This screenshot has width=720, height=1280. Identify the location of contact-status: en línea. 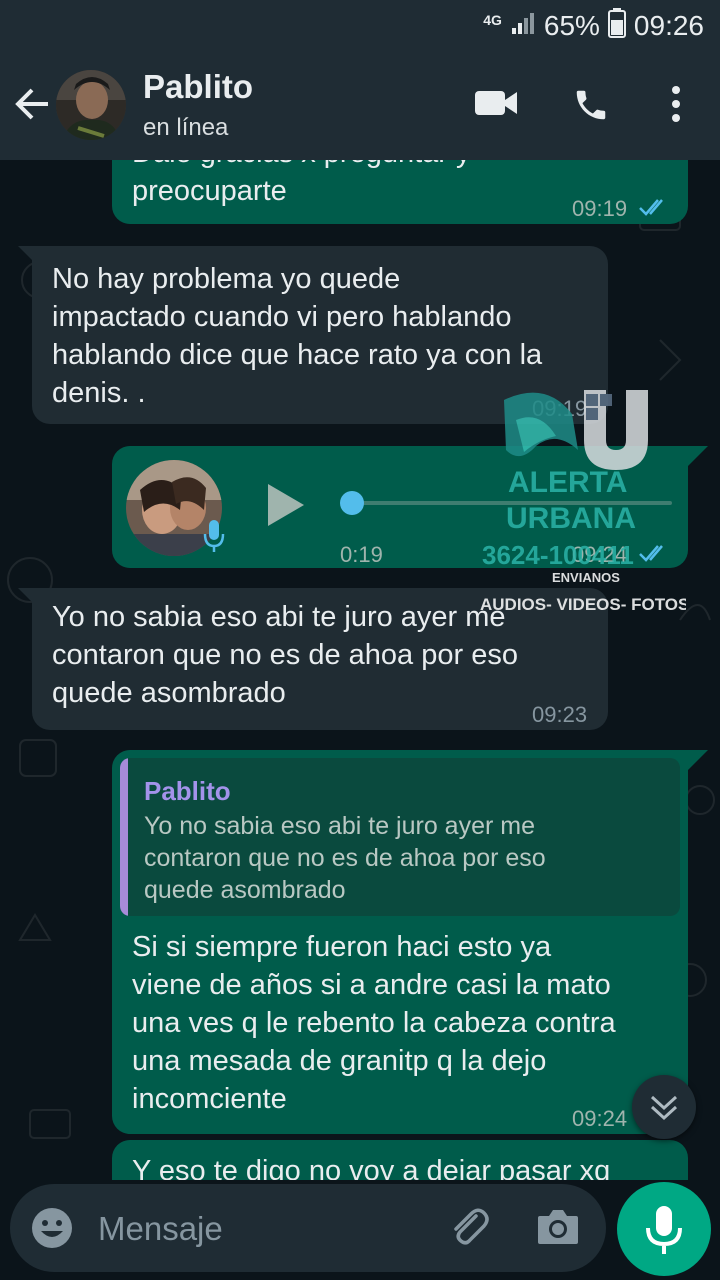
(186, 127).